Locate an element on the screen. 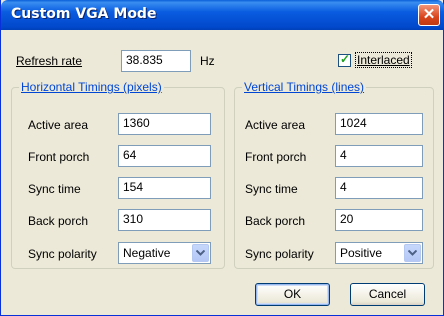  refresh-rate-input: 38.835 is located at coordinates (156, 61).